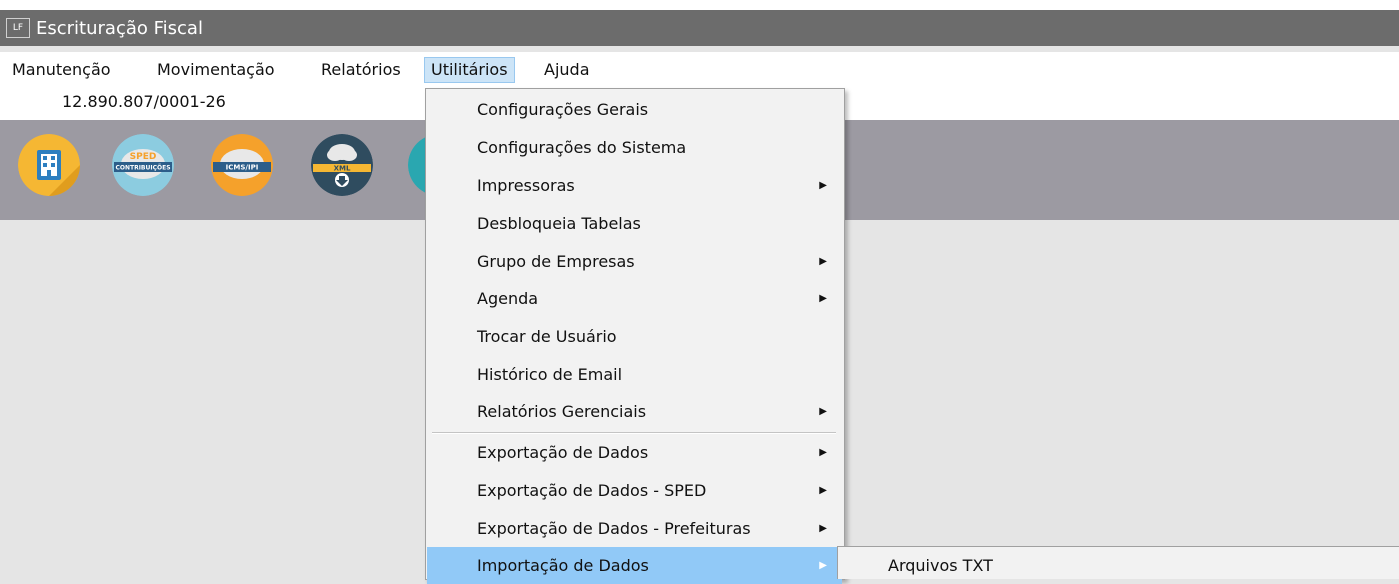 The height and width of the screenshot is (584, 1399). I want to click on app-icon: LF, so click(18, 28).